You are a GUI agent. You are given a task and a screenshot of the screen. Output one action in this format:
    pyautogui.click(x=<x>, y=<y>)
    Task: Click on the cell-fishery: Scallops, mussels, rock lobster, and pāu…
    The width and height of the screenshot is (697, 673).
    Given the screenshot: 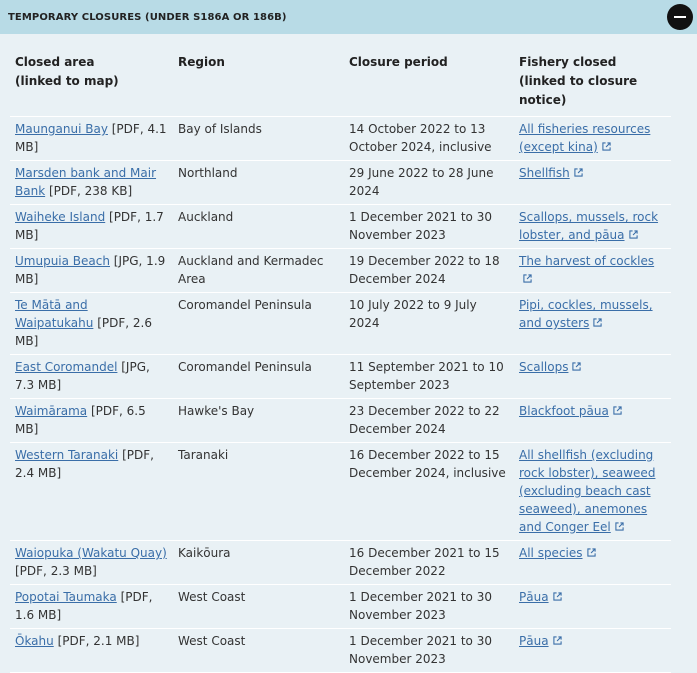 What is the action you would take?
    pyautogui.click(x=592, y=226)
    